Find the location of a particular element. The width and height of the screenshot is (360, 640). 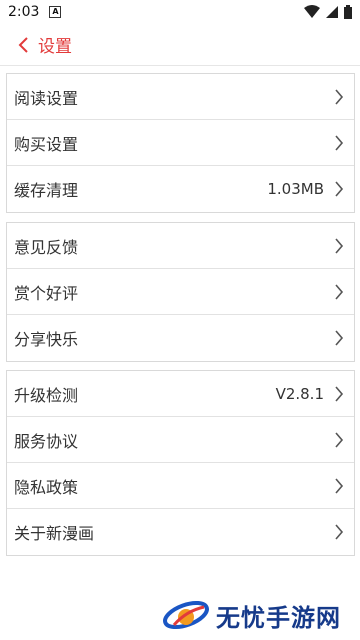

app-header: 设置 is located at coordinates (180, 45).